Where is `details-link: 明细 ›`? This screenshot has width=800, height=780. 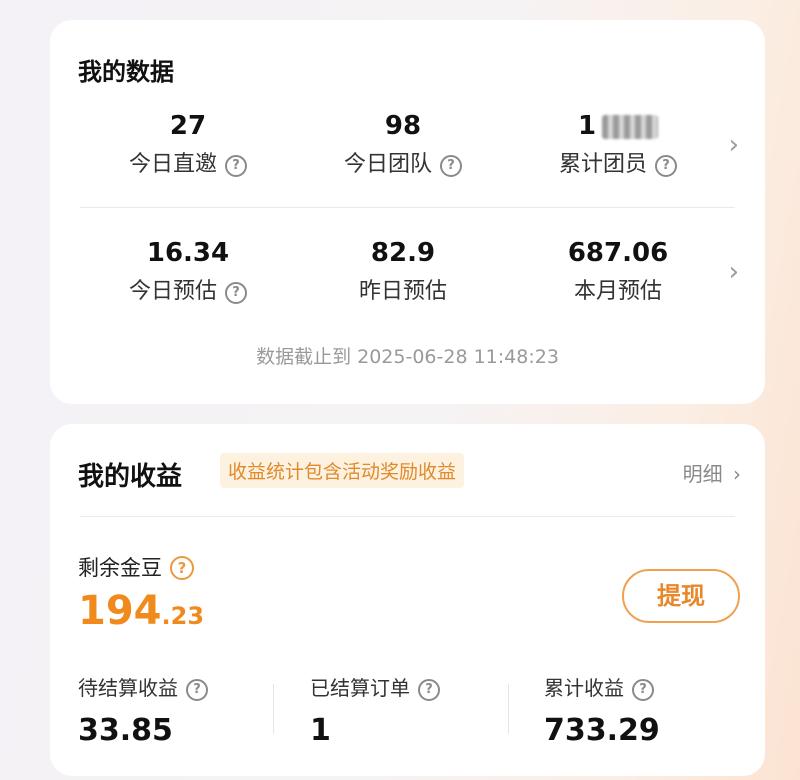 details-link: 明细 › is located at coordinates (712, 472).